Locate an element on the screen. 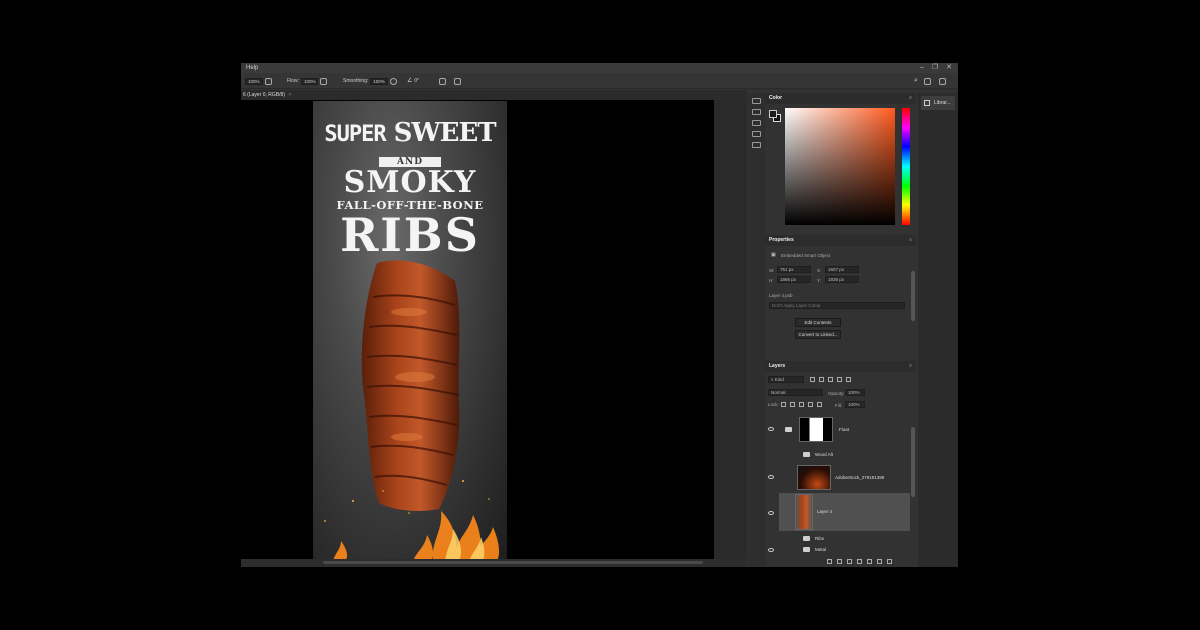 Image resolution: width=1200 pixels, height=630 pixels. layer-comp-select: Don't Apply Layer Comp is located at coordinates (837, 305).